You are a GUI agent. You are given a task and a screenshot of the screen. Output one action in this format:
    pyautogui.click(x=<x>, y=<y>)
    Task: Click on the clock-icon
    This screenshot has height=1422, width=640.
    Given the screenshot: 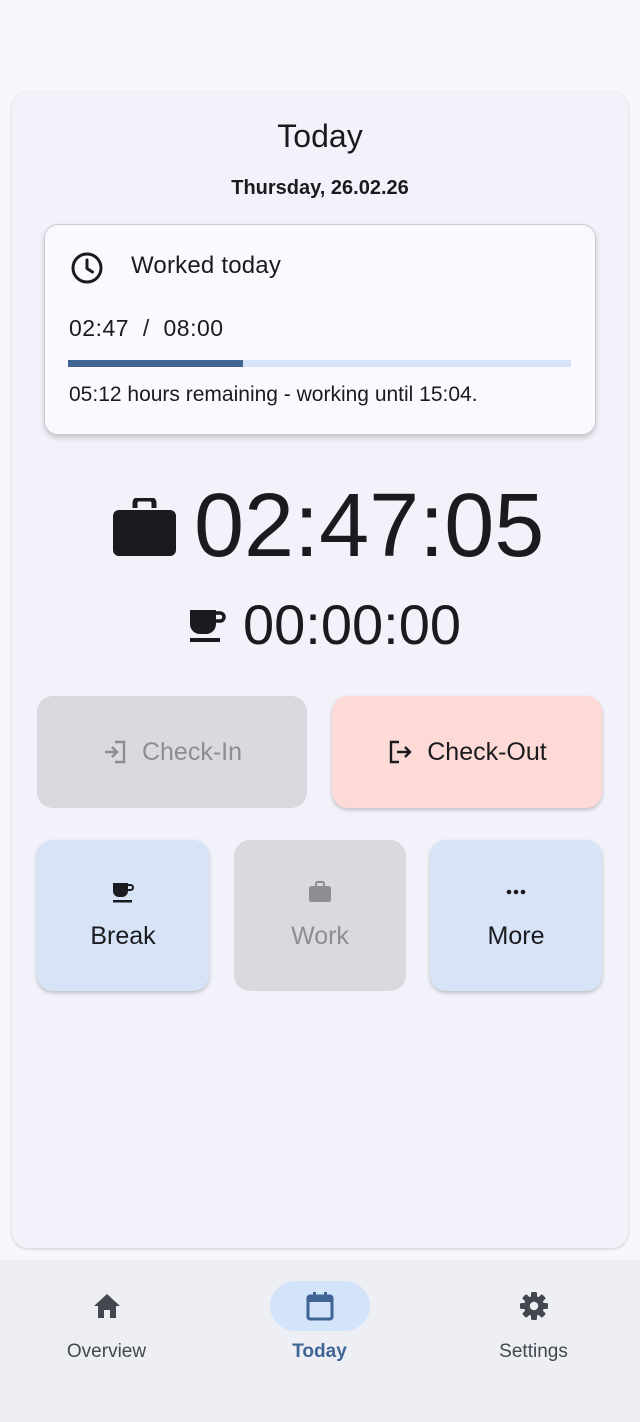 What is the action you would take?
    pyautogui.click(x=87, y=268)
    